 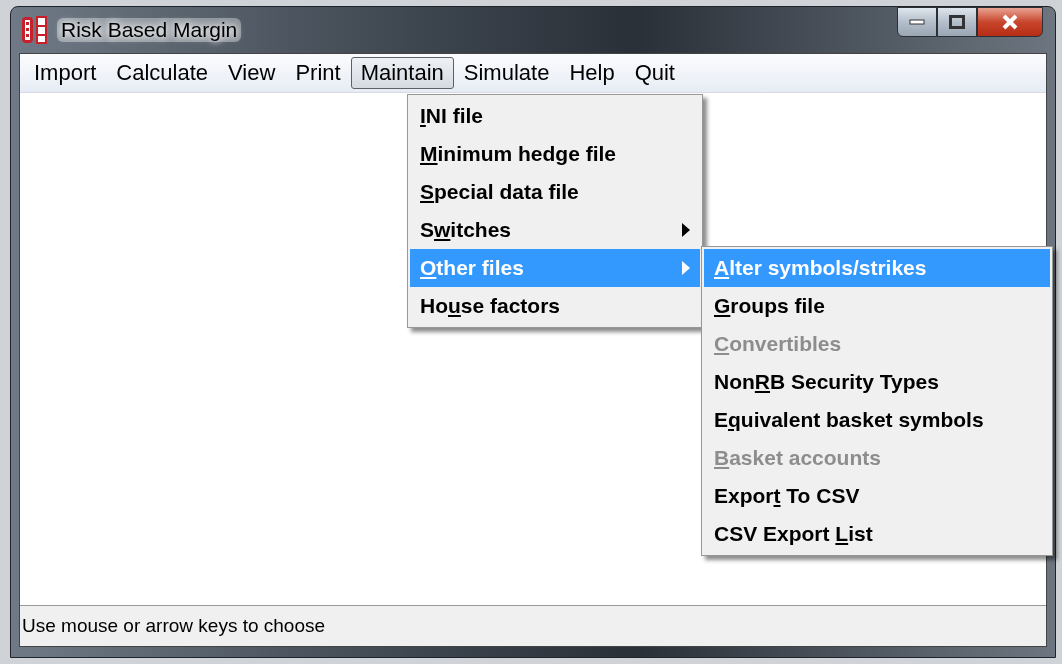 I want to click on menu: Simulate, so click(x=506, y=73).